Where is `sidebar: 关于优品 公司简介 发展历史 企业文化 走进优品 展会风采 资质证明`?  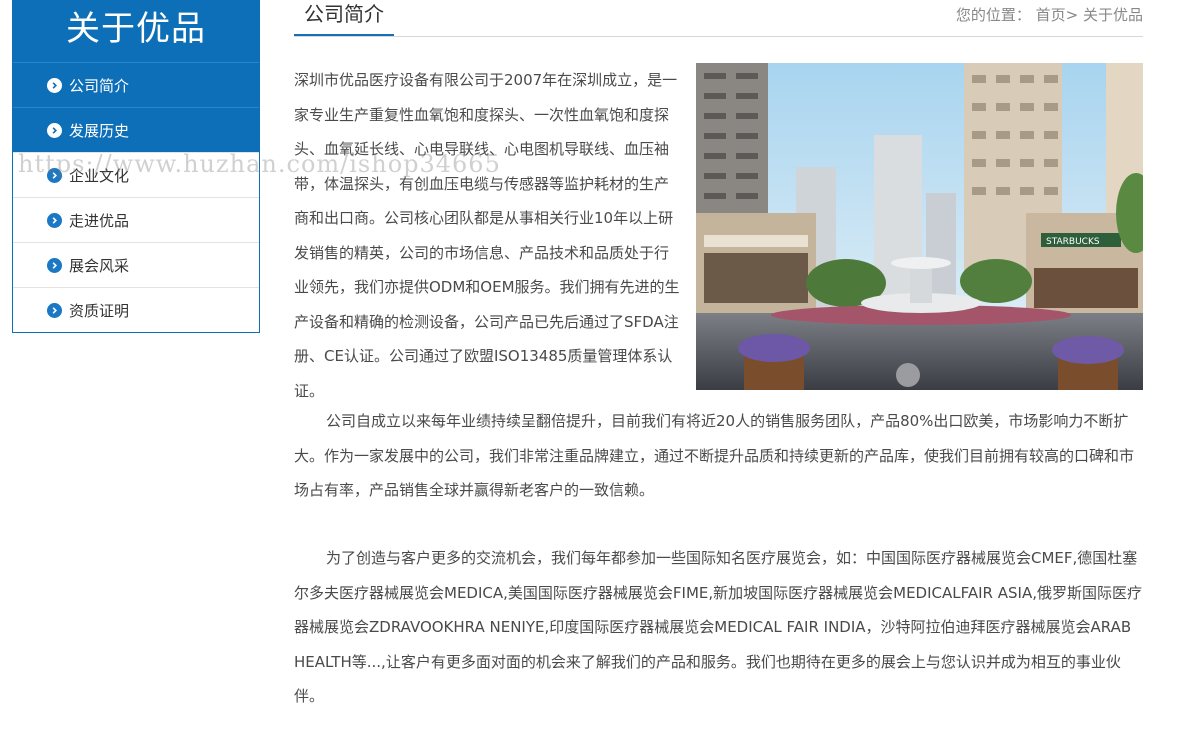
sidebar: 关于优品 公司简介 发展历史 企业文化 走进优品 展会风采 资质证明 is located at coordinates (136, 166).